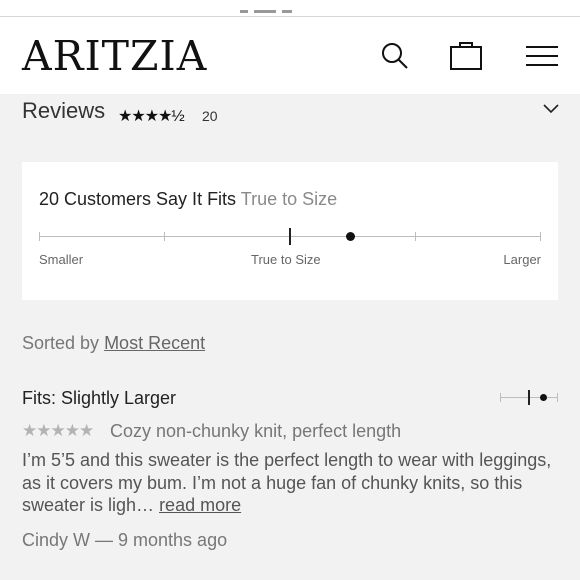 The image size is (580, 580). I want to click on review-count: 20, so click(210, 116).